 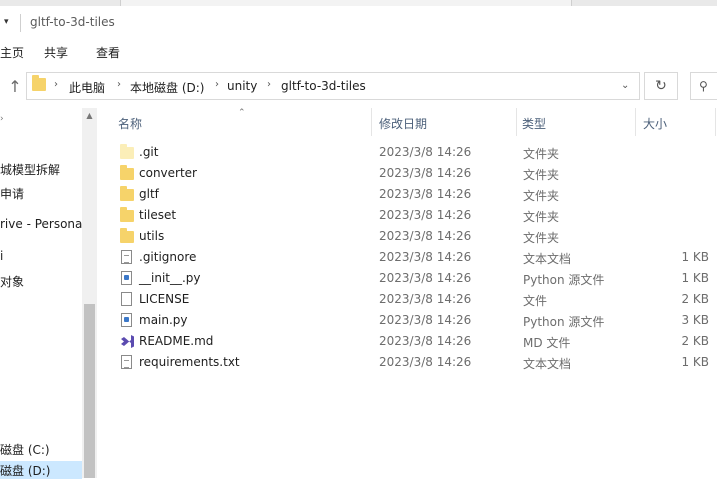 I want to click on sidebar-item-drive-c: 磁盘 (C:), so click(x=25, y=449).